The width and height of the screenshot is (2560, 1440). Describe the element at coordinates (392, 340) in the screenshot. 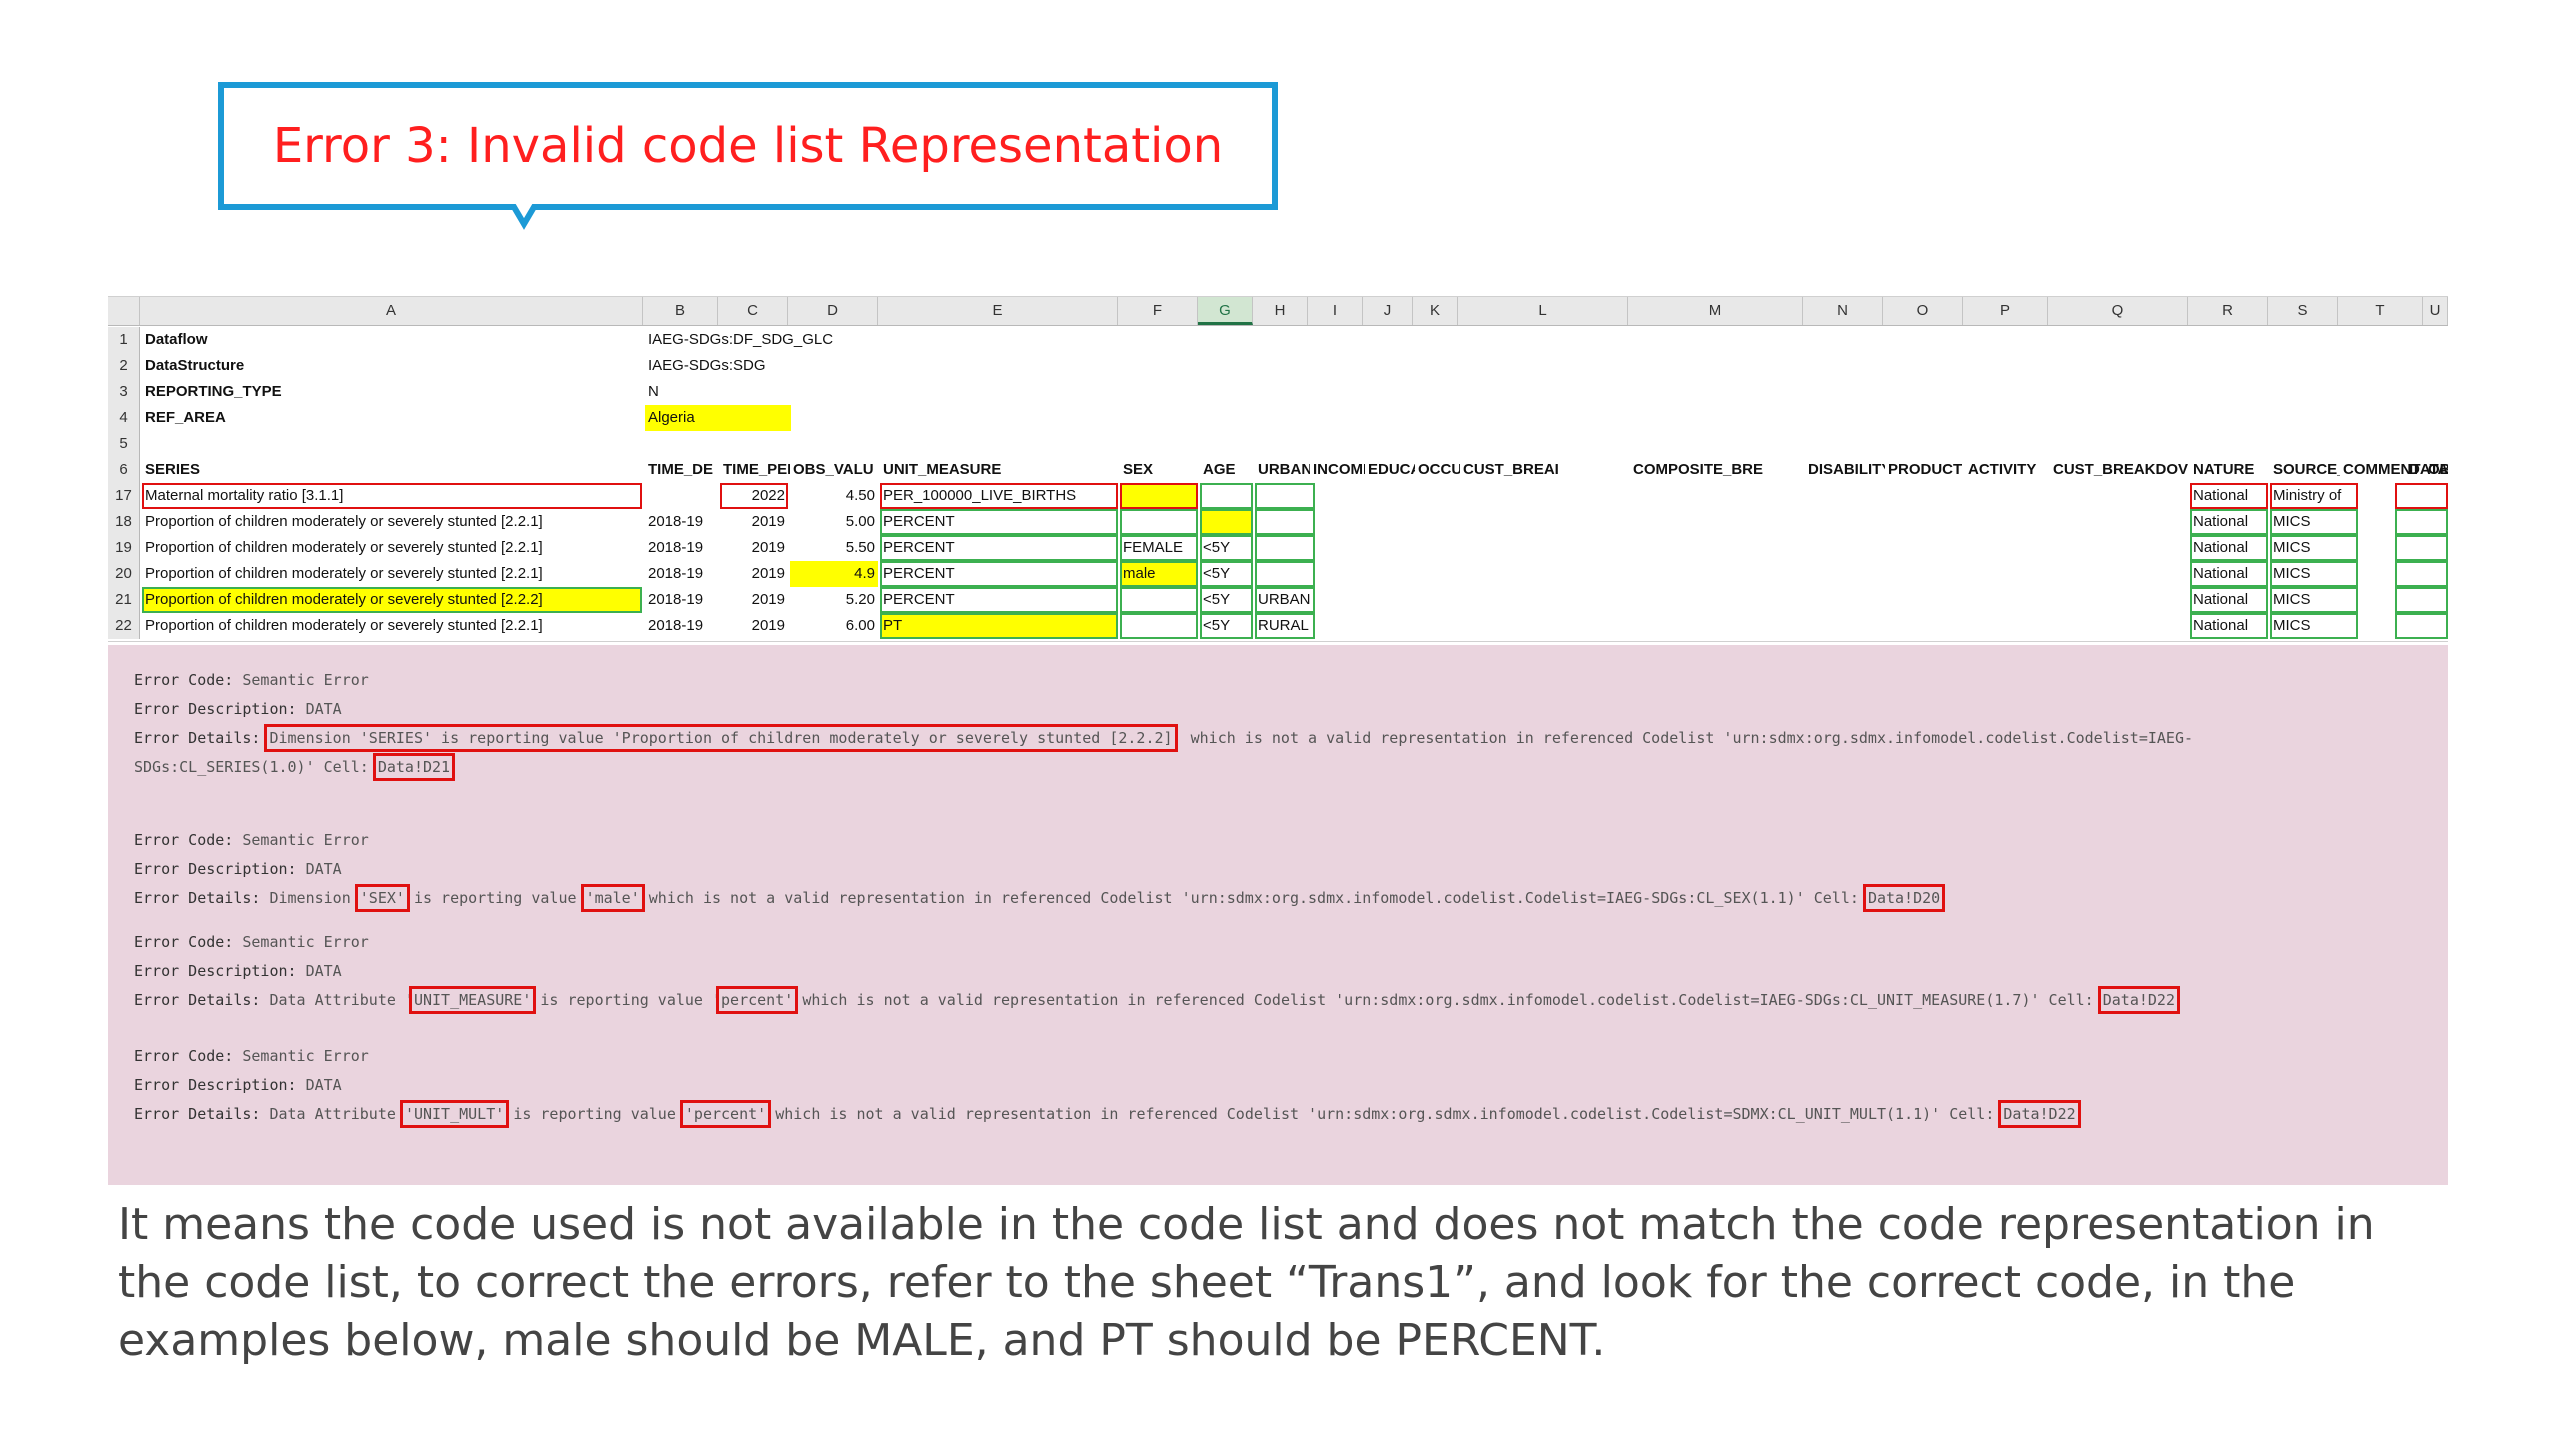

I see `meta-key: Dataflow` at that location.